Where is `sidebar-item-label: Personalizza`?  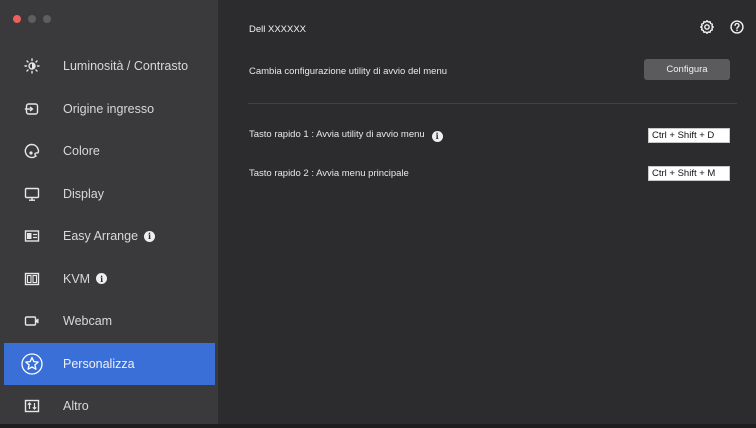
sidebar-item-label: Personalizza is located at coordinates (99, 363).